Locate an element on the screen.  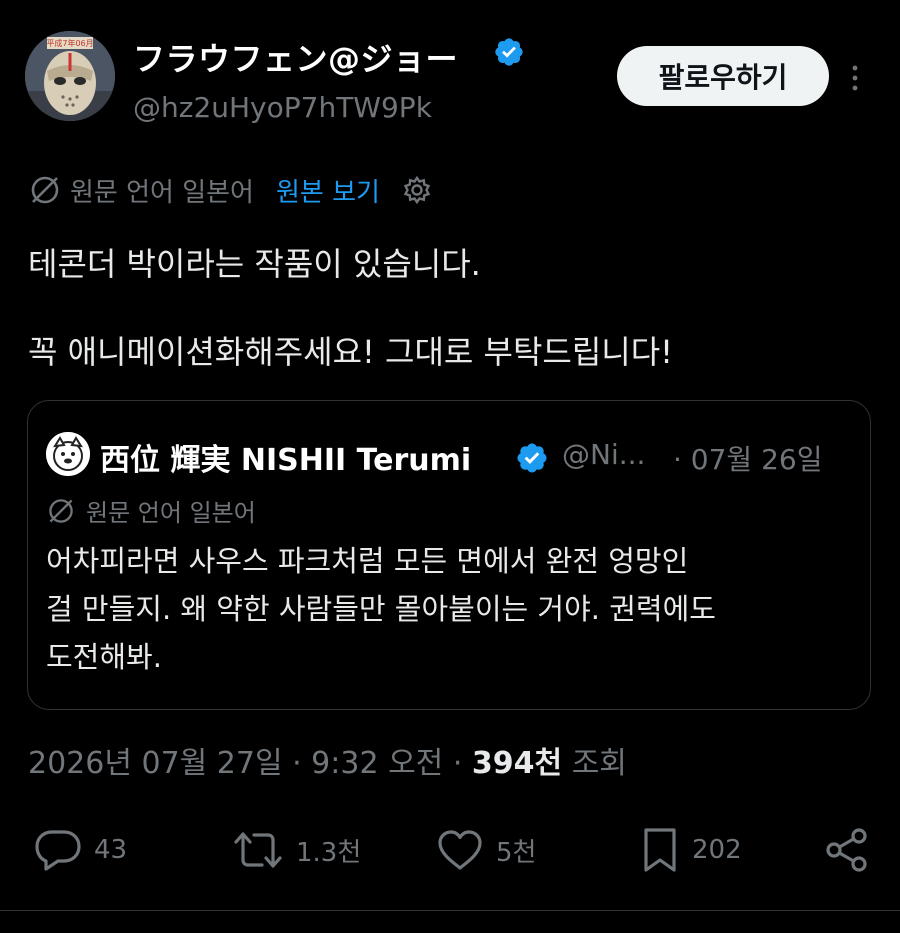
quoted-author-display-name: 西位 輝実 NISHII Terumi is located at coordinates (285, 457).